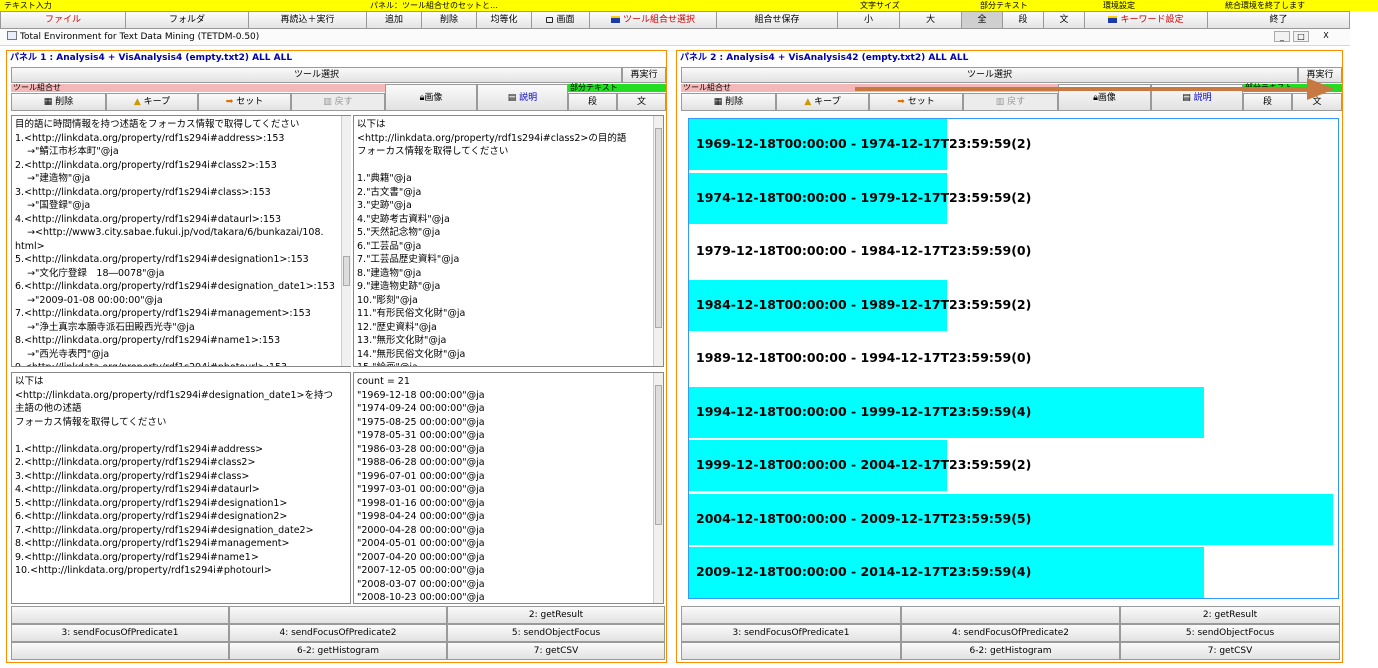 Image resolution: width=1378 pixels, height=668 pixels. I want to click on panel-1-keep-button: ▲ キープ, so click(152, 102).